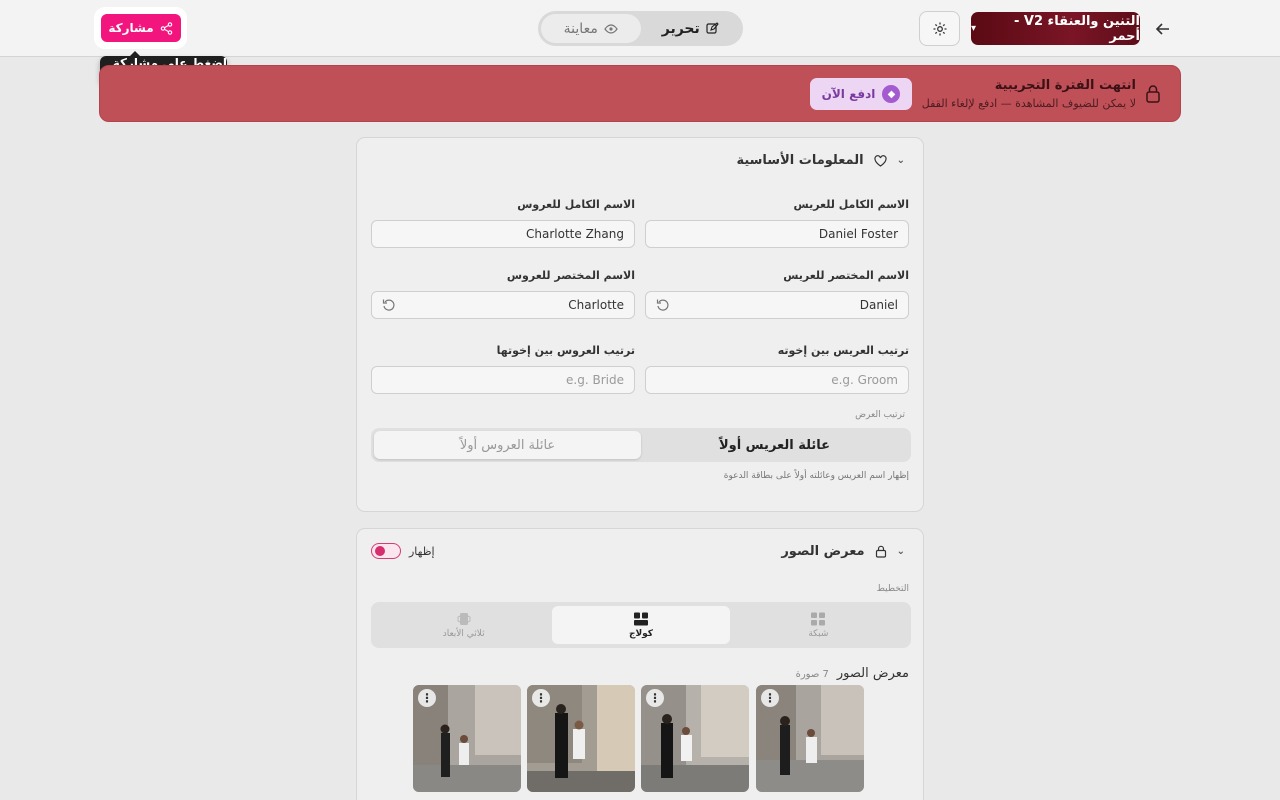 This screenshot has height=800, width=1280. I want to click on gallery-title: معرض الصور, so click(823, 551).